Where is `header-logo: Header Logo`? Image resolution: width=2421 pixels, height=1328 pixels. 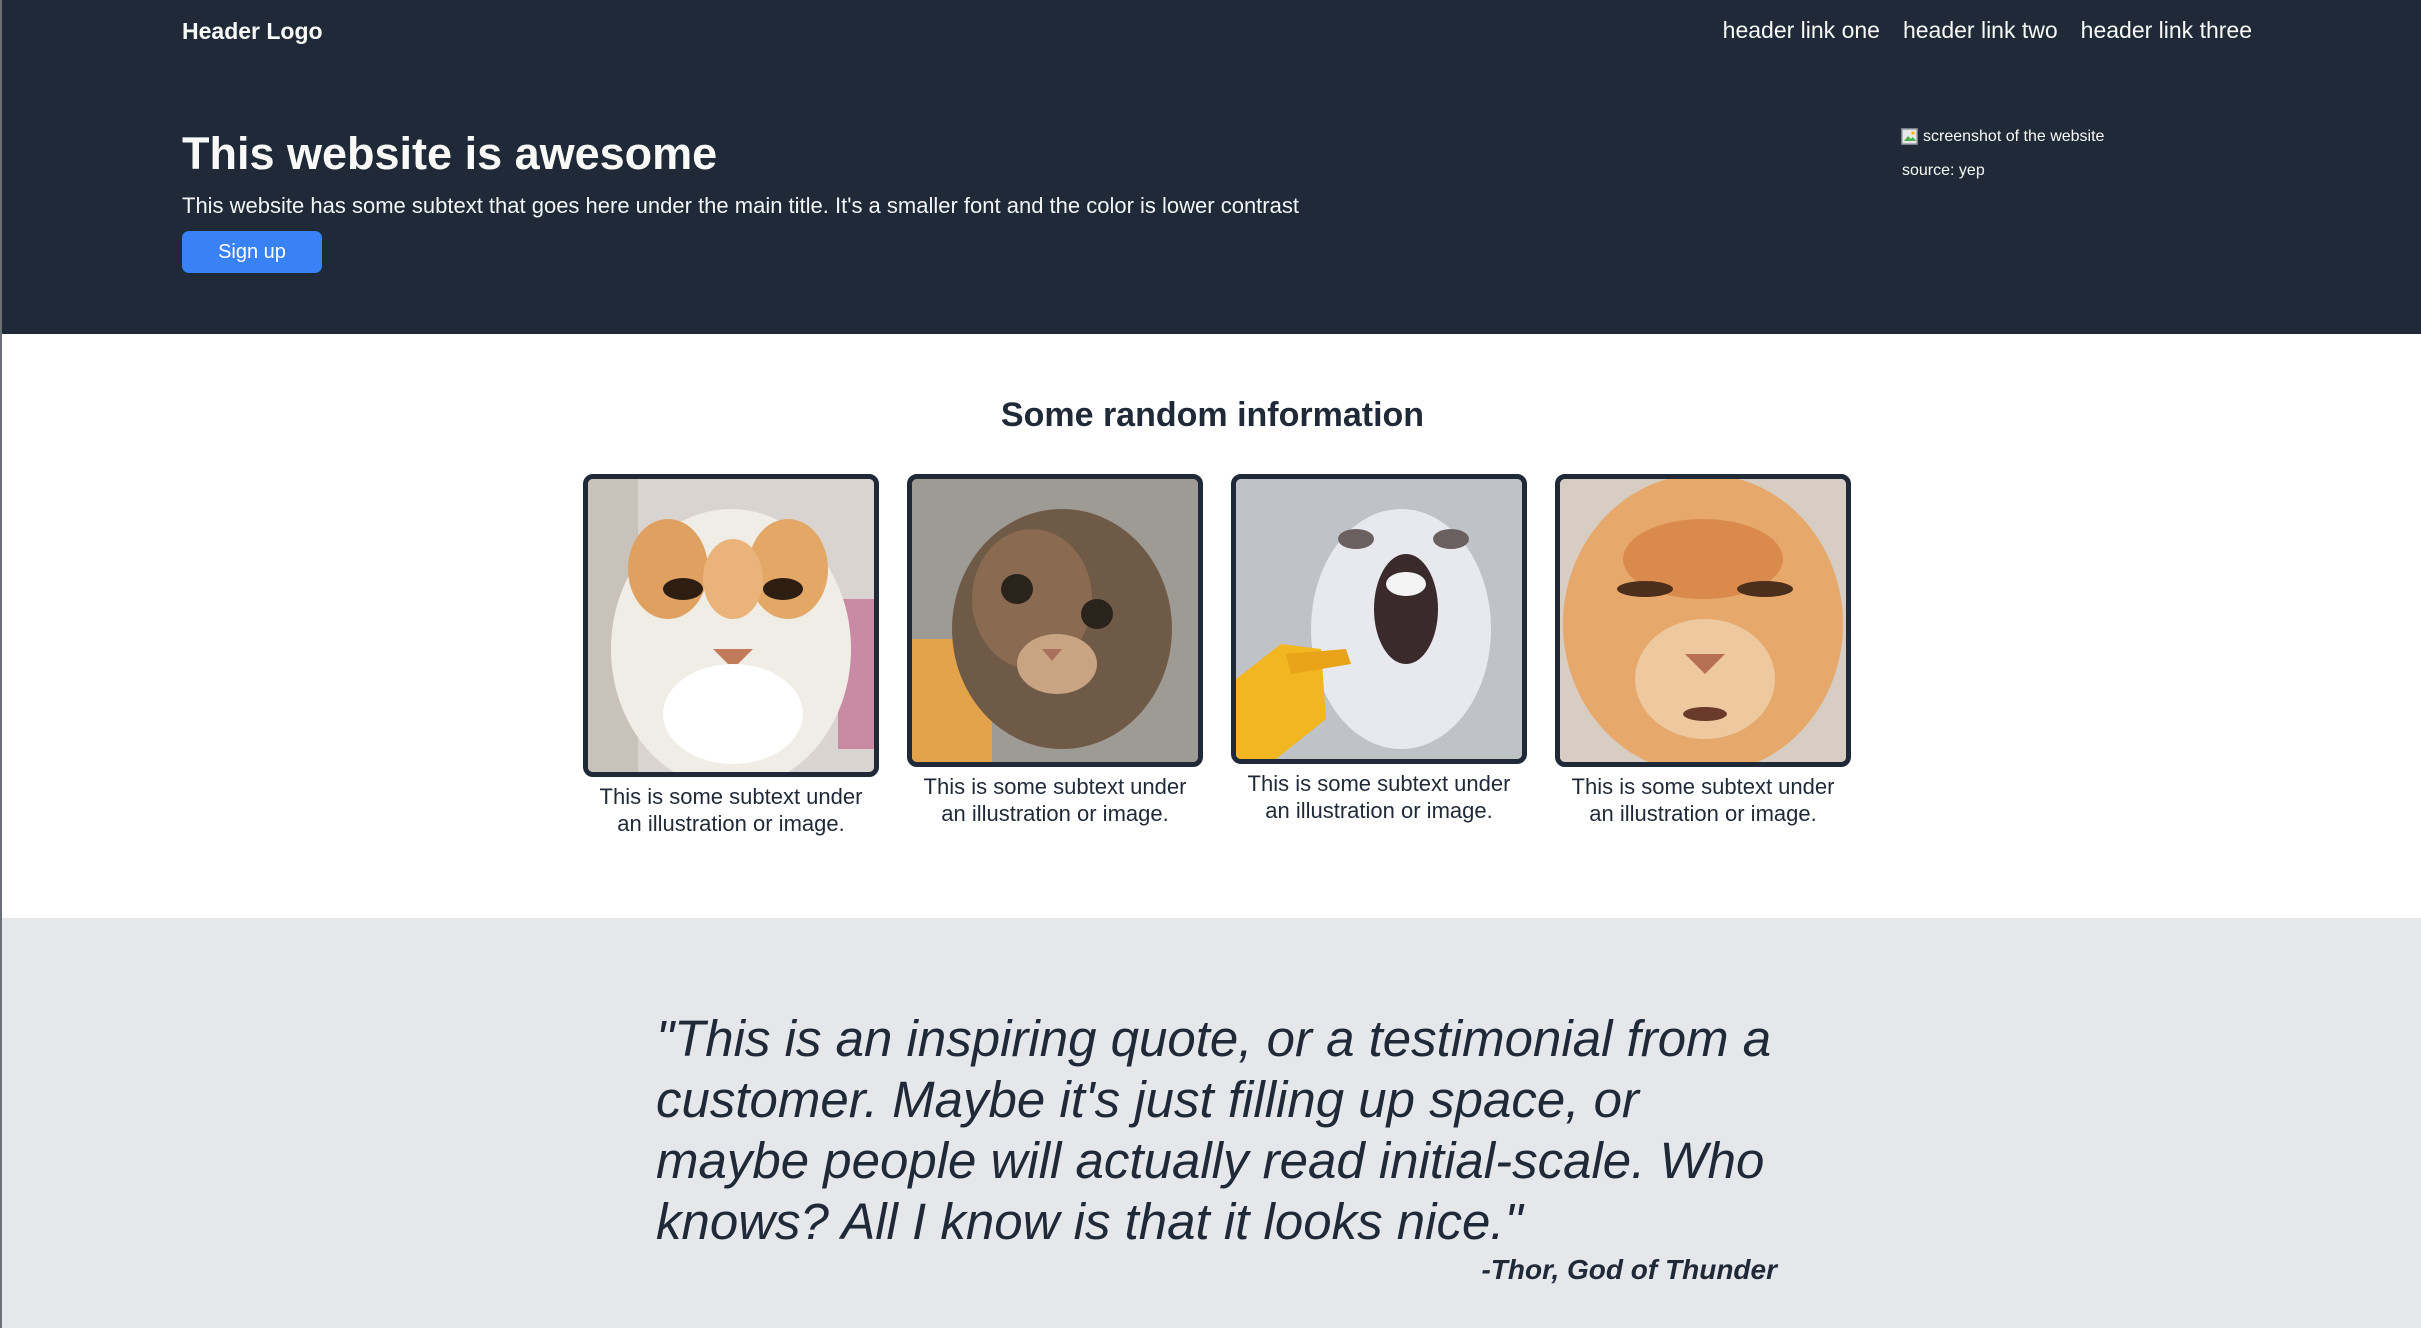 header-logo: Header Logo is located at coordinates (252, 31).